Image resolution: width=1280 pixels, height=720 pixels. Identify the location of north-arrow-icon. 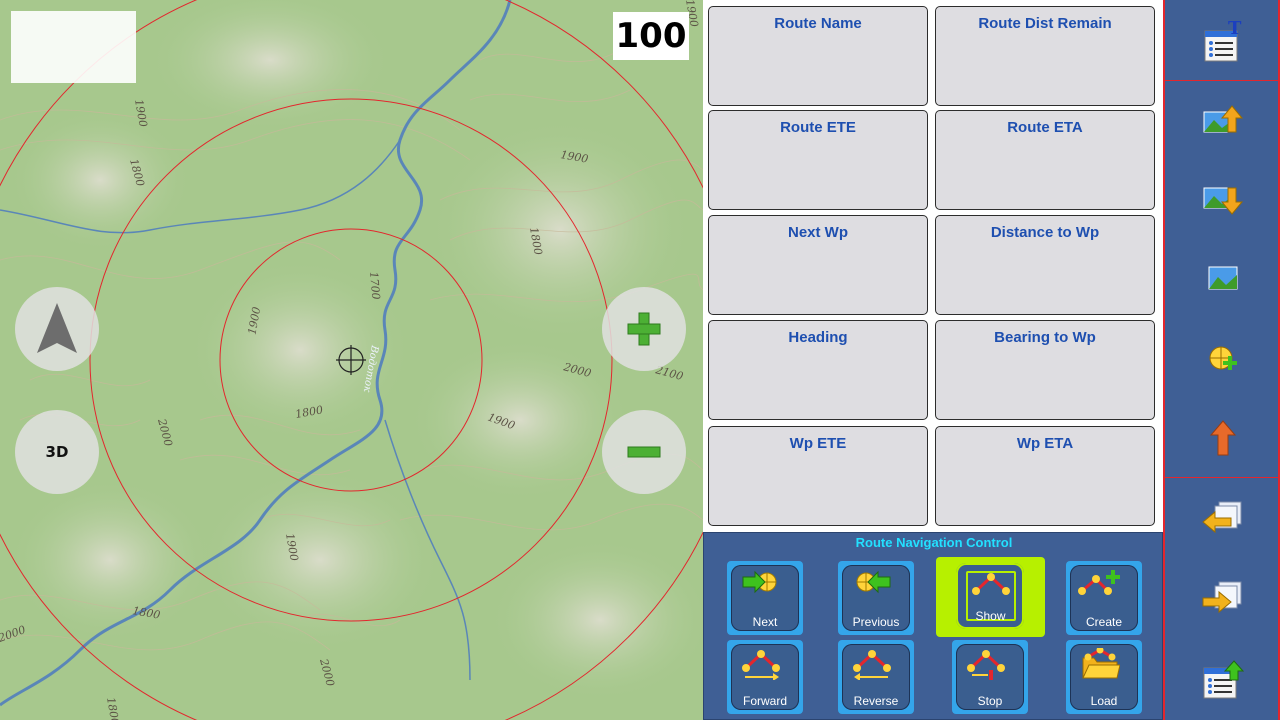
(57, 328).